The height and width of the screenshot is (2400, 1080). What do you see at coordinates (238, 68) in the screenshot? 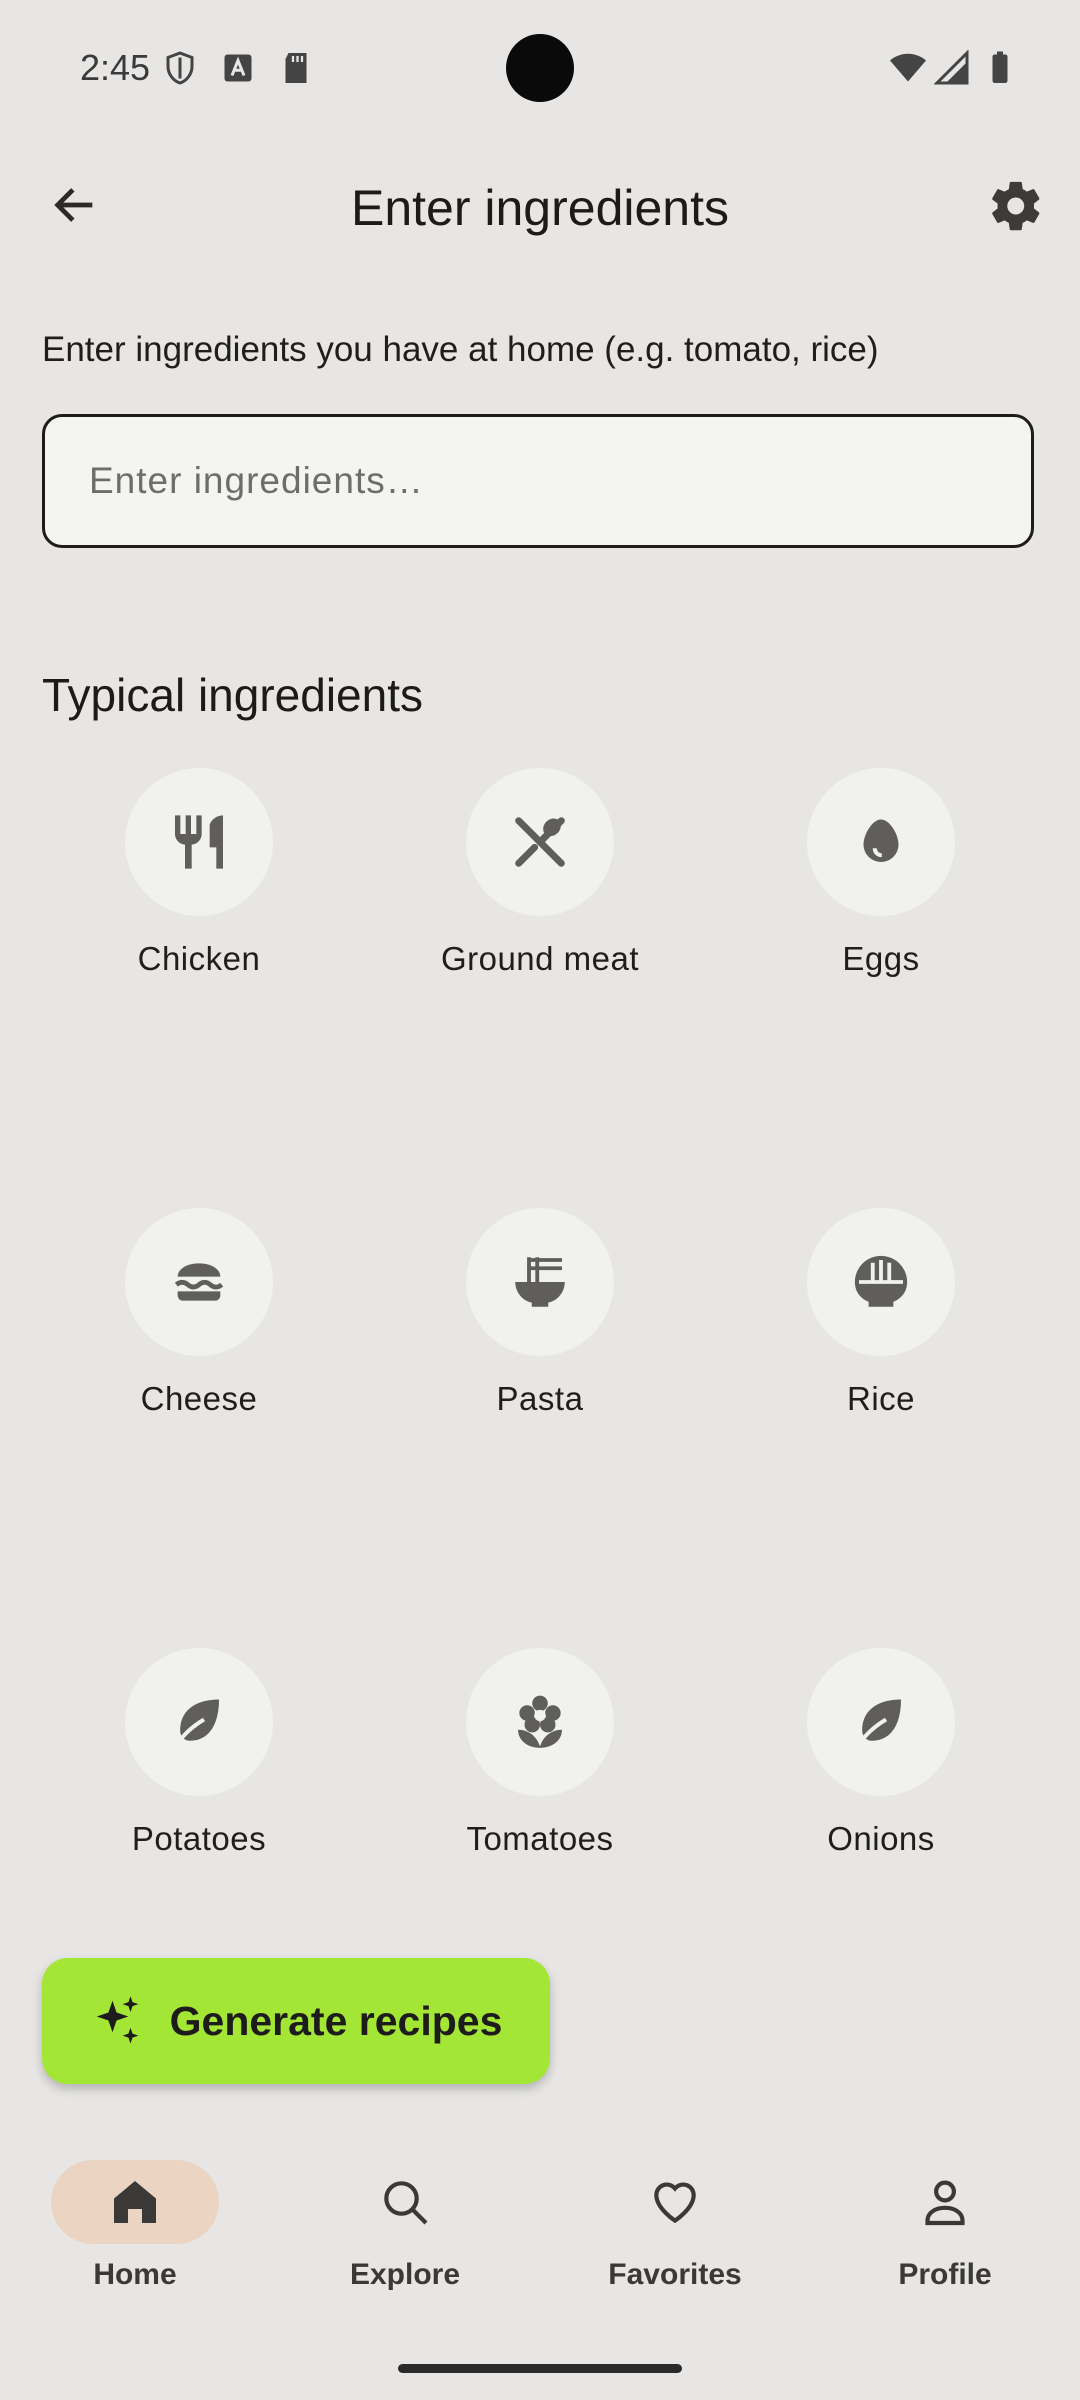
I see `font-icon` at bounding box center [238, 68].